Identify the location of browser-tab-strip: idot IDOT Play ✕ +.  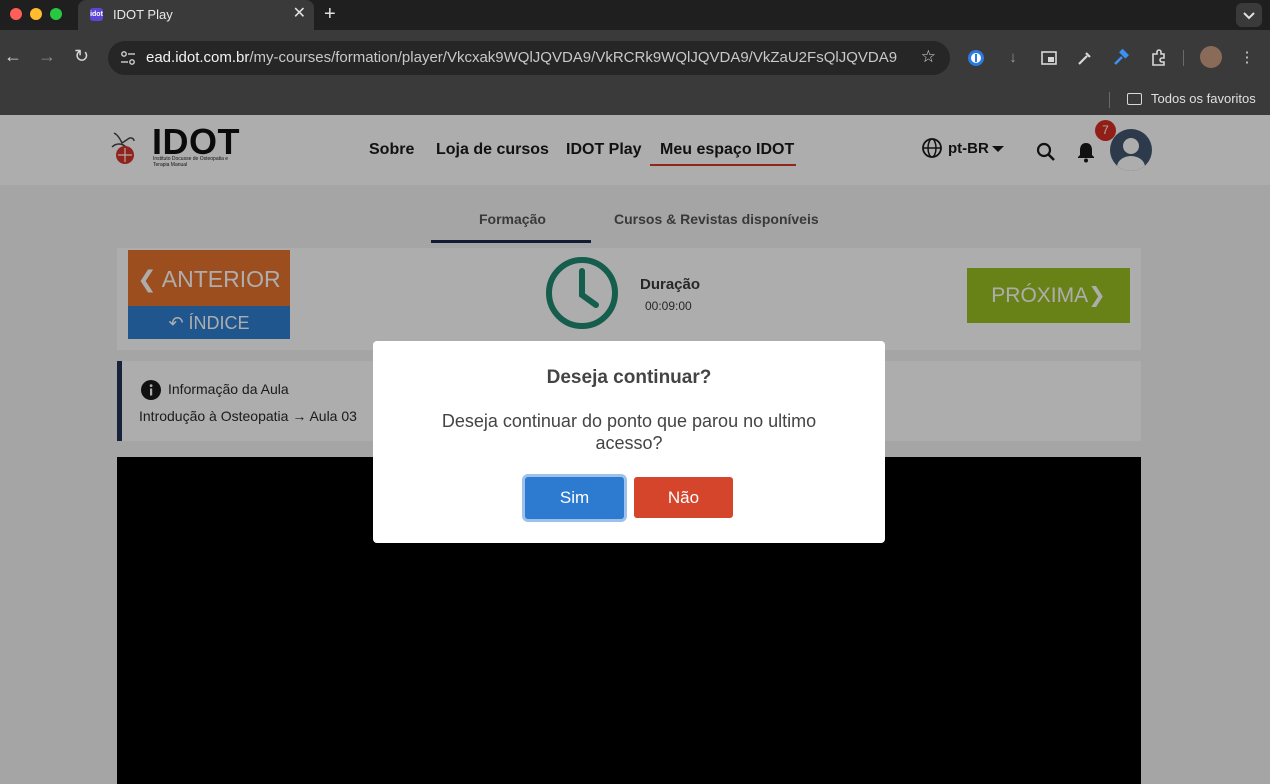
(635, 15).